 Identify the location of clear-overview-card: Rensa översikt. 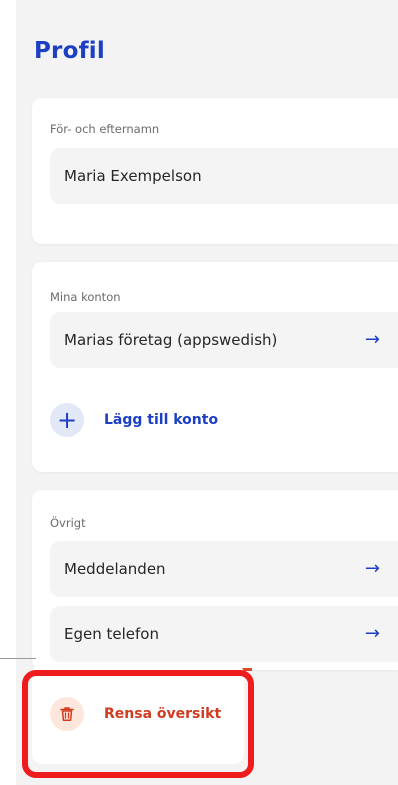
(138, 714).